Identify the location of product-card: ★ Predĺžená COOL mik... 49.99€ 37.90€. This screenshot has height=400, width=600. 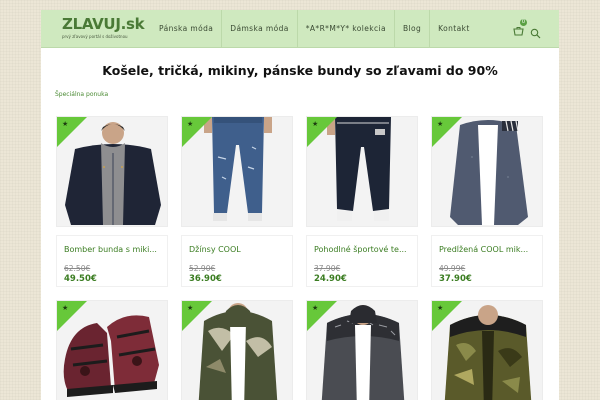
(487, 203).